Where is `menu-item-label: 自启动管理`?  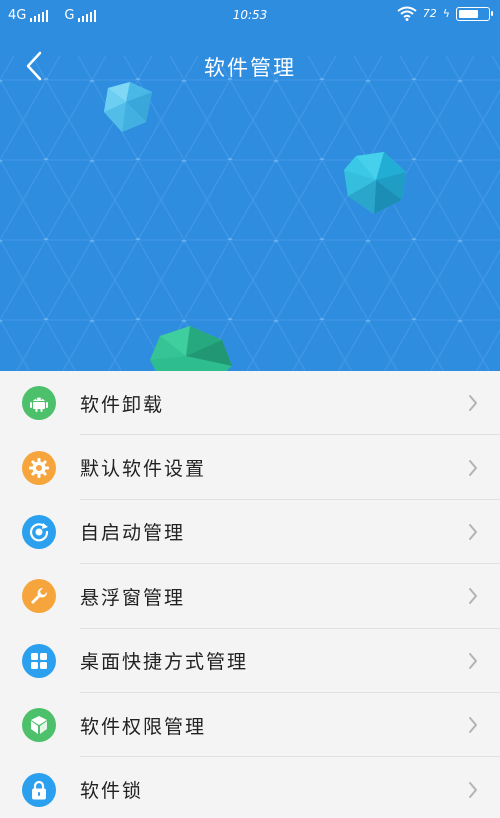 menu-item-label: 自启动管理 is located at coordinates (133, 533).